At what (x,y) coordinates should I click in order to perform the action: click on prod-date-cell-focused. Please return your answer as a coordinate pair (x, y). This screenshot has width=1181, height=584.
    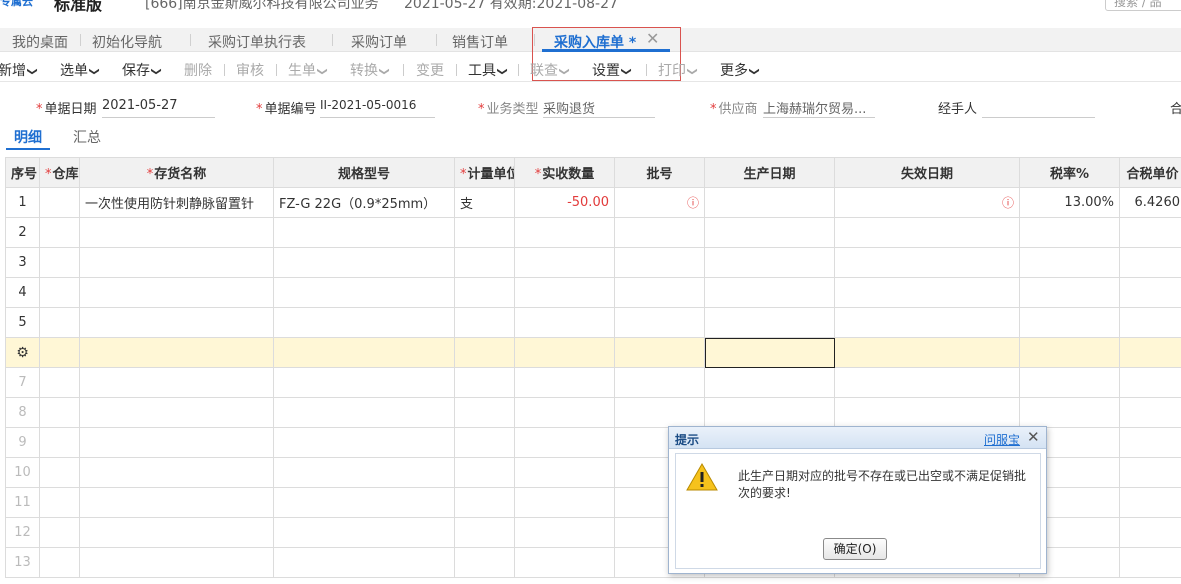
    Looking at the image, I should click on (769, 352).